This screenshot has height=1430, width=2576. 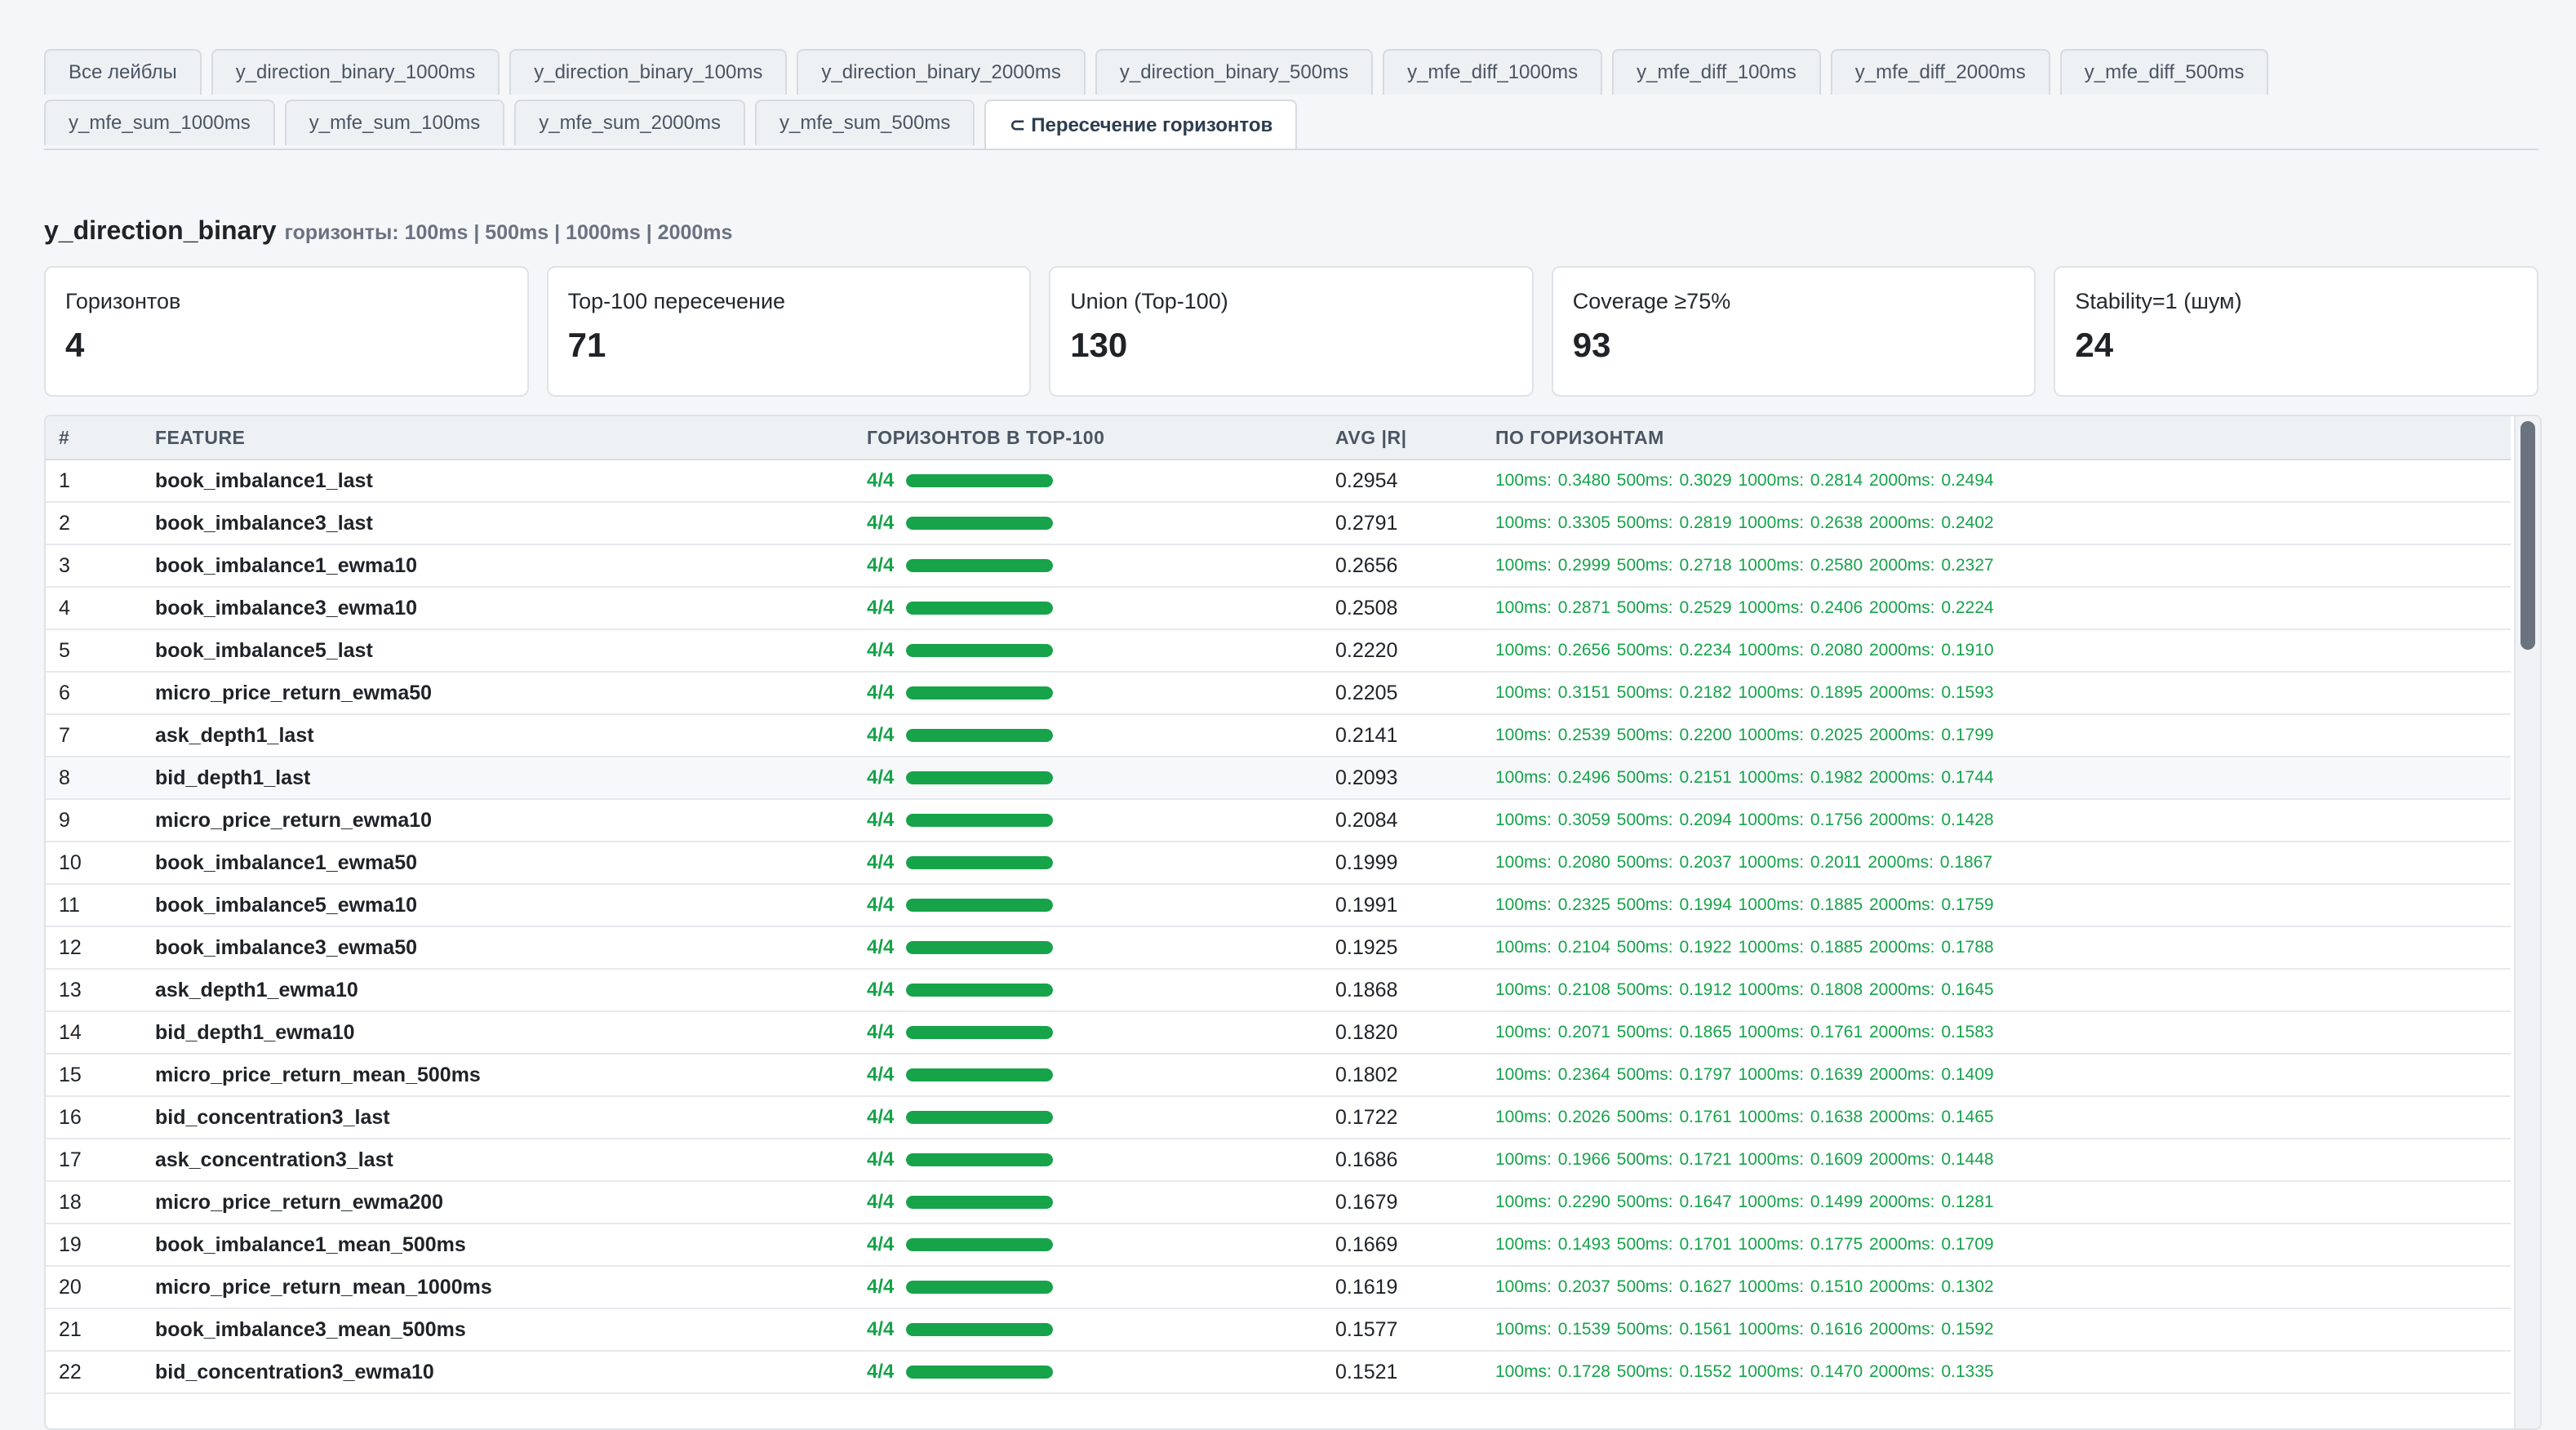 I want to click on row-rank: 6, so click(x=94, y=693).